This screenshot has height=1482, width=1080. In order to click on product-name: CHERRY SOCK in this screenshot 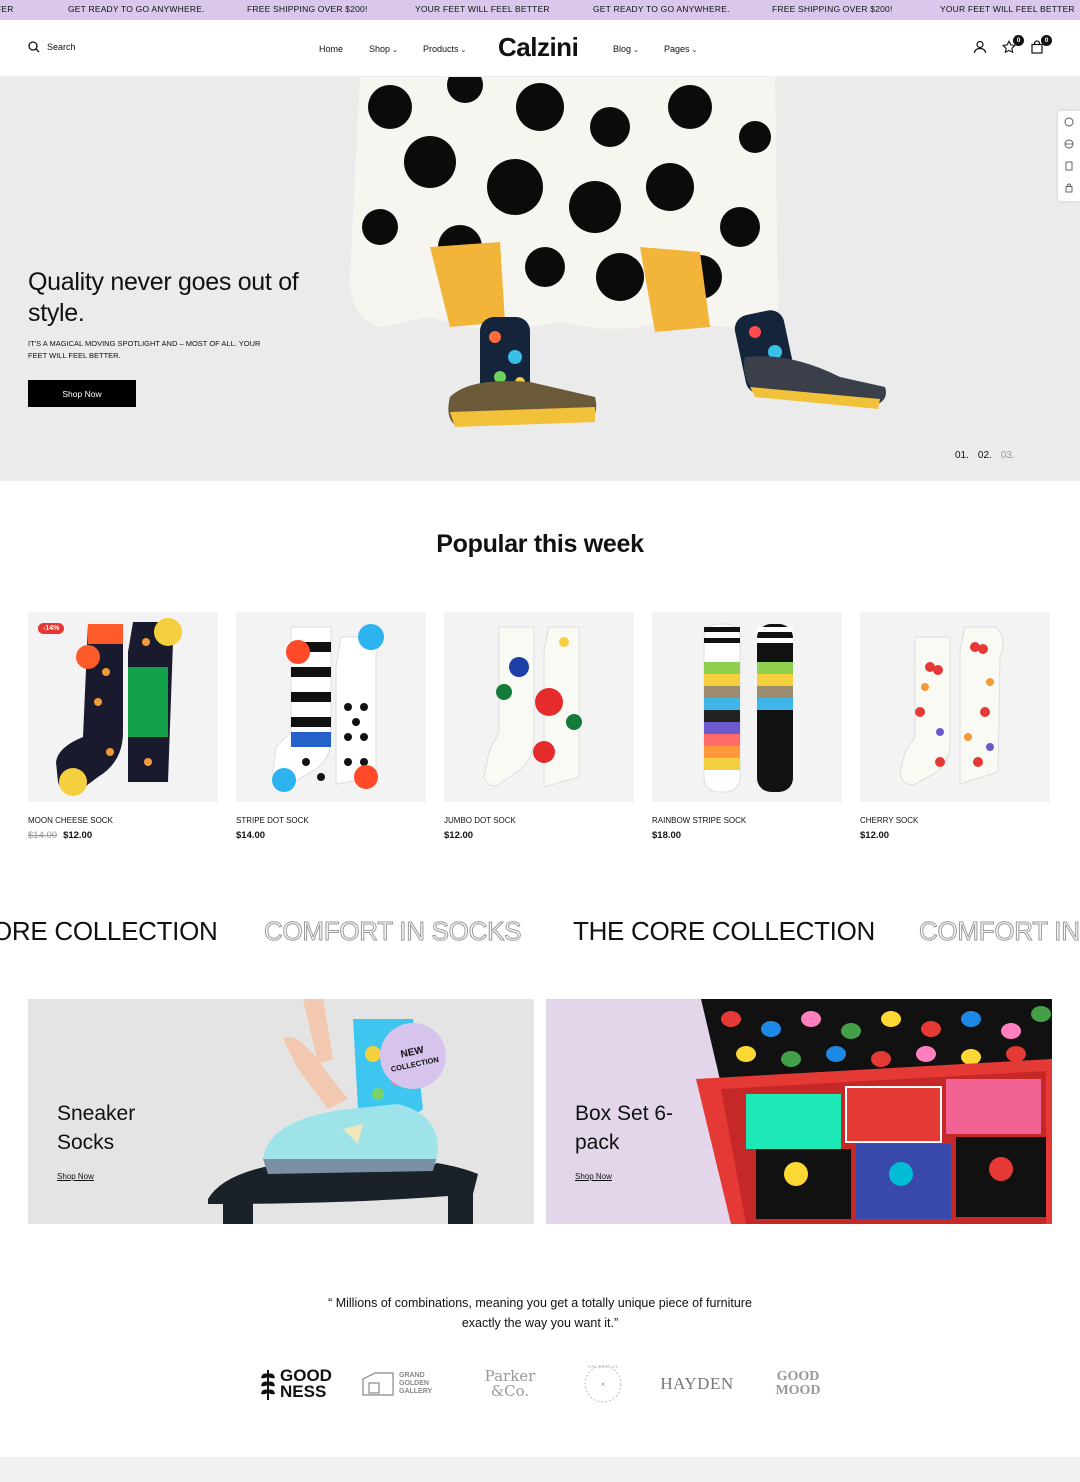, I will do `click(889, 820)`.